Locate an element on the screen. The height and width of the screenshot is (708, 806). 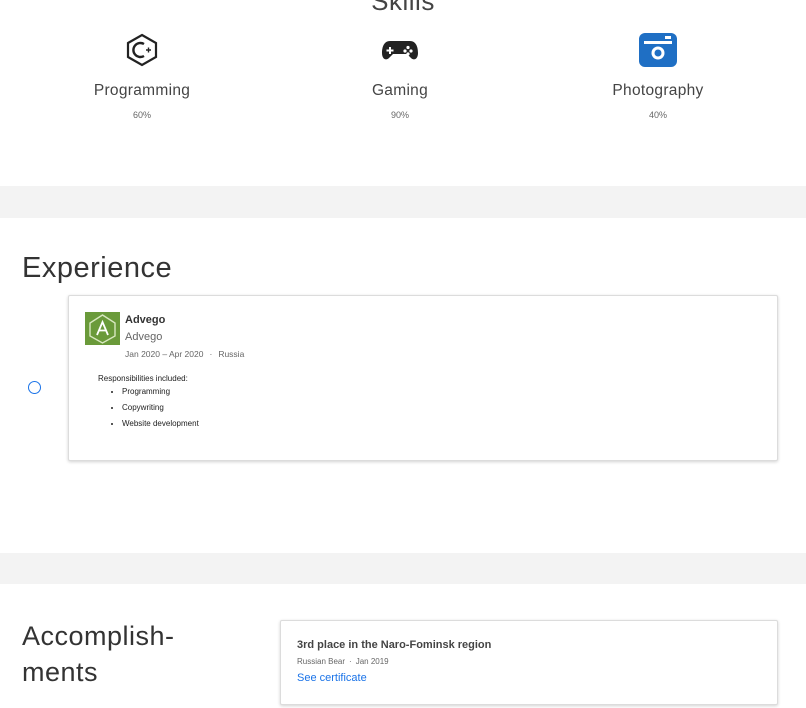
skill-name: Programming is located at coordinates (142, 90).